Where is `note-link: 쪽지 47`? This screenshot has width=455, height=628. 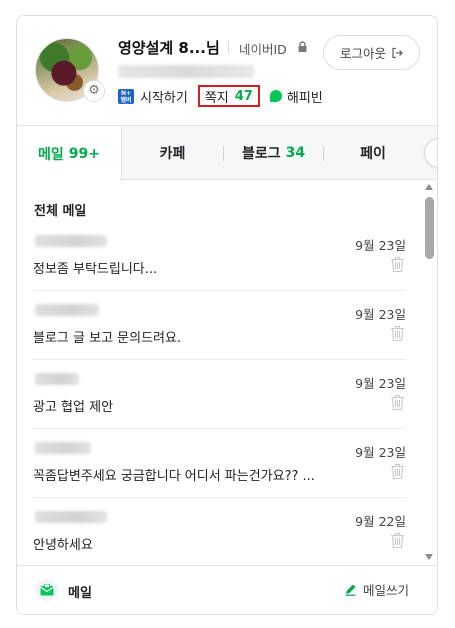
note-link: 쪽지 47 is located at coordinates (228, 96).